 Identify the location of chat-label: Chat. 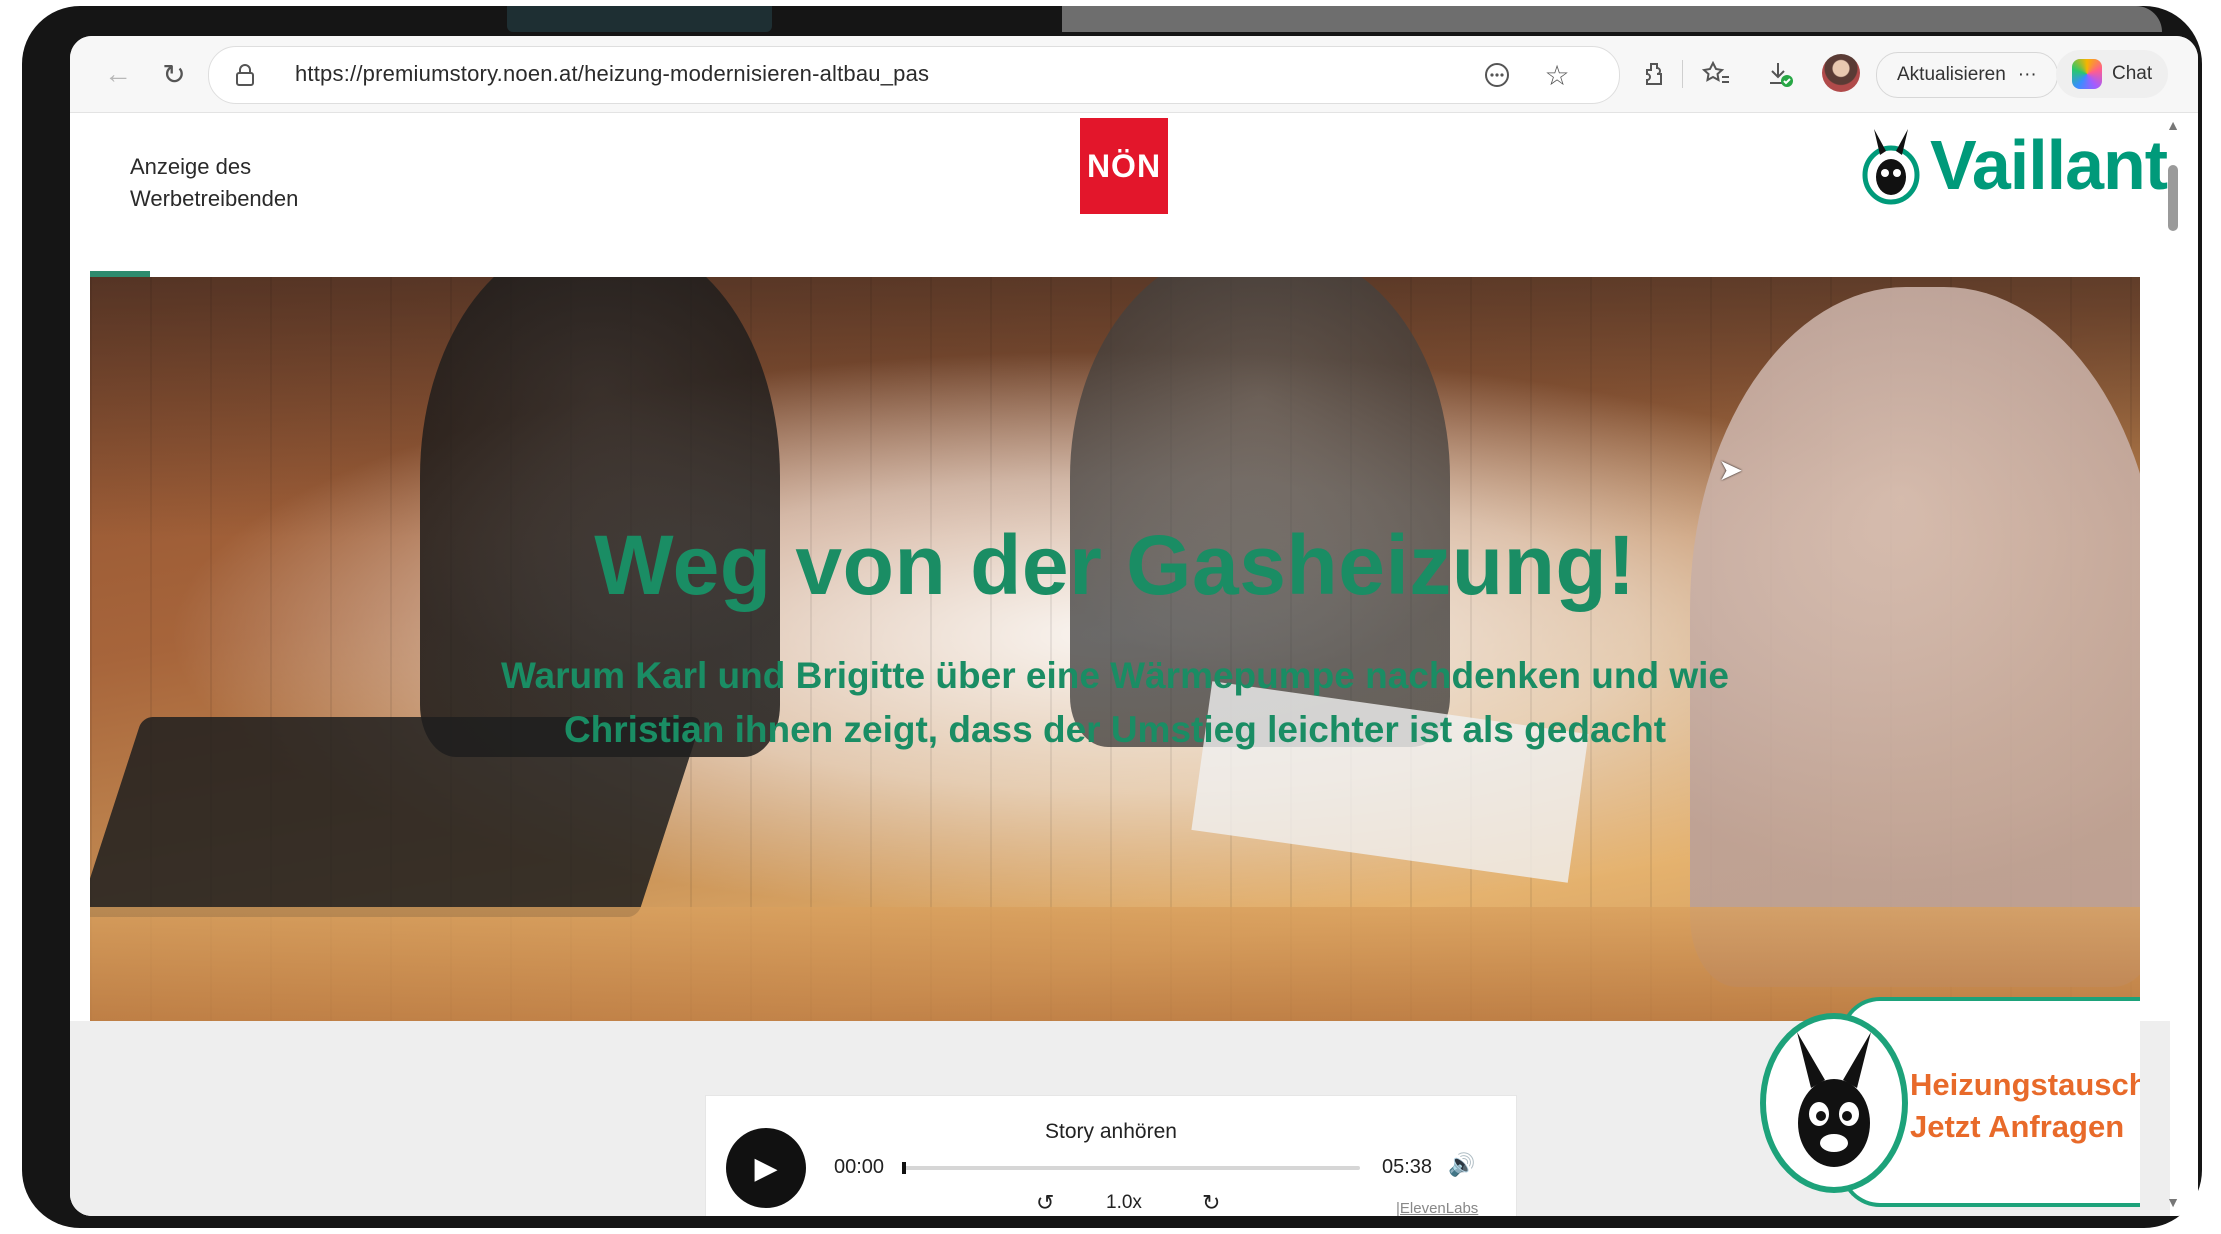
(2132, 73).